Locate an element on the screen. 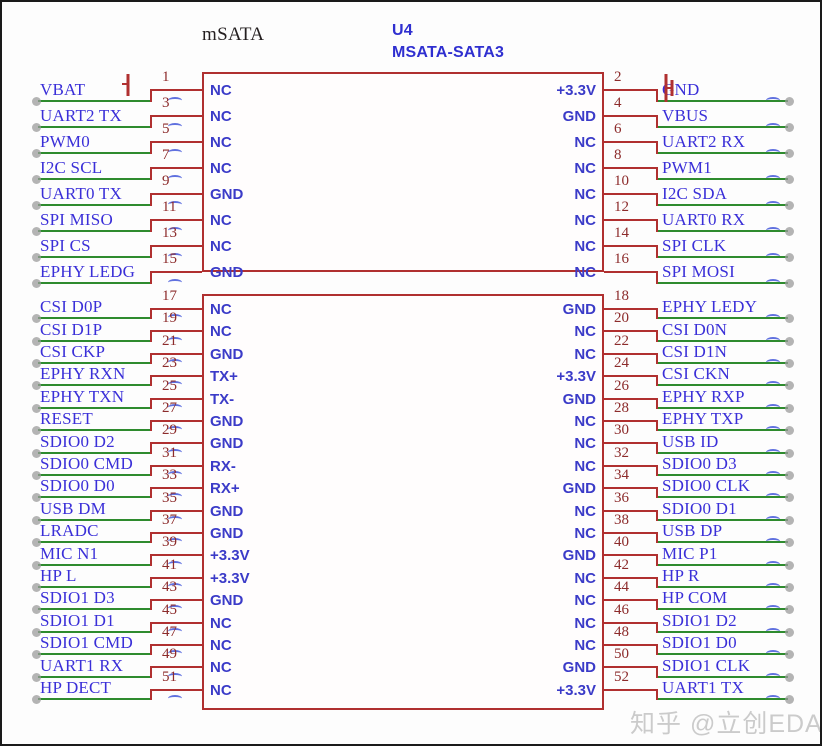 Image resolution: width=822 pixels, height=746 pixels. pin-name-46: NC is located at coordinates (585, 623).